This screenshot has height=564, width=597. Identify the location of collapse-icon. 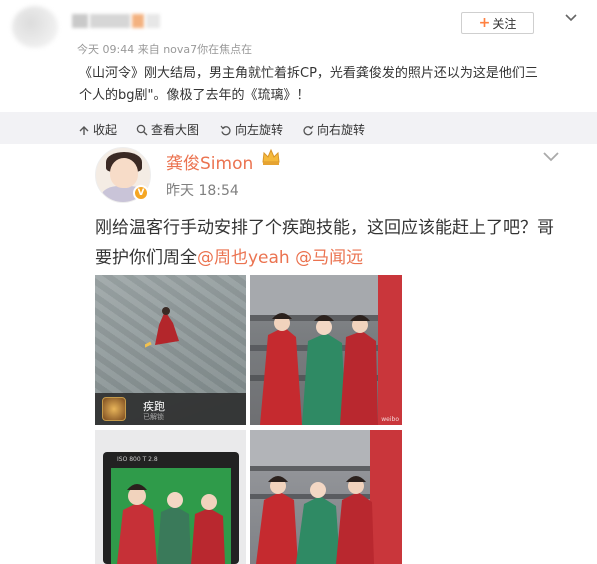
(84, 130).